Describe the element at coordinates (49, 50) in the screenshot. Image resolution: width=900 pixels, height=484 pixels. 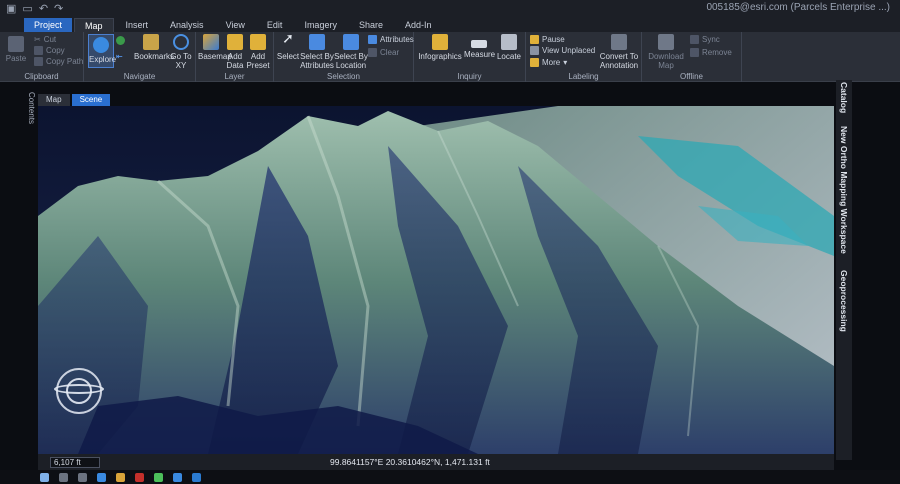
I see `copy-button: Copy` at that location.